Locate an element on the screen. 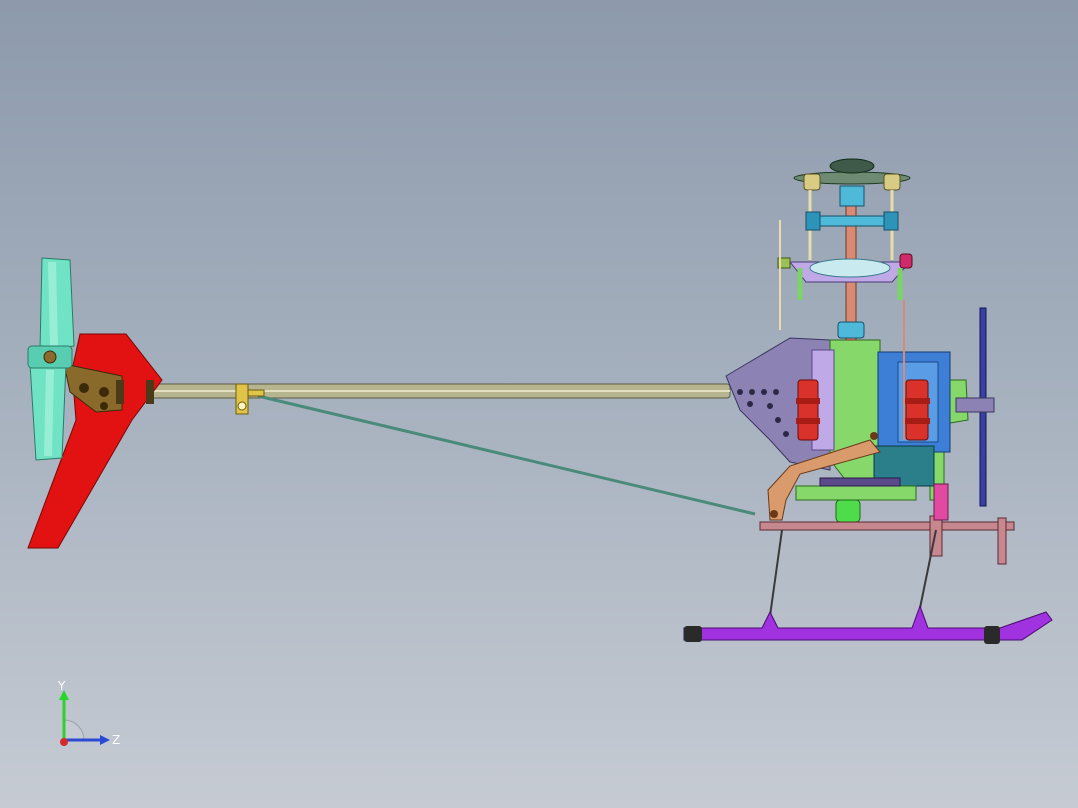 This screenshot has width=1078, height=808. servo-right is located at coordinates (917, 410).